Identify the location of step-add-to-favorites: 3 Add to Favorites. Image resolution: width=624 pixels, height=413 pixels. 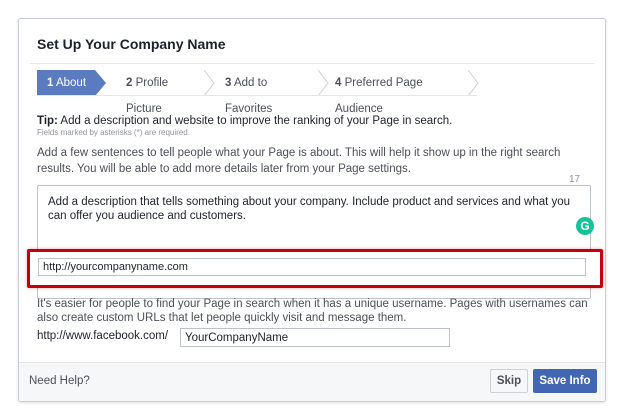
(264, 92).